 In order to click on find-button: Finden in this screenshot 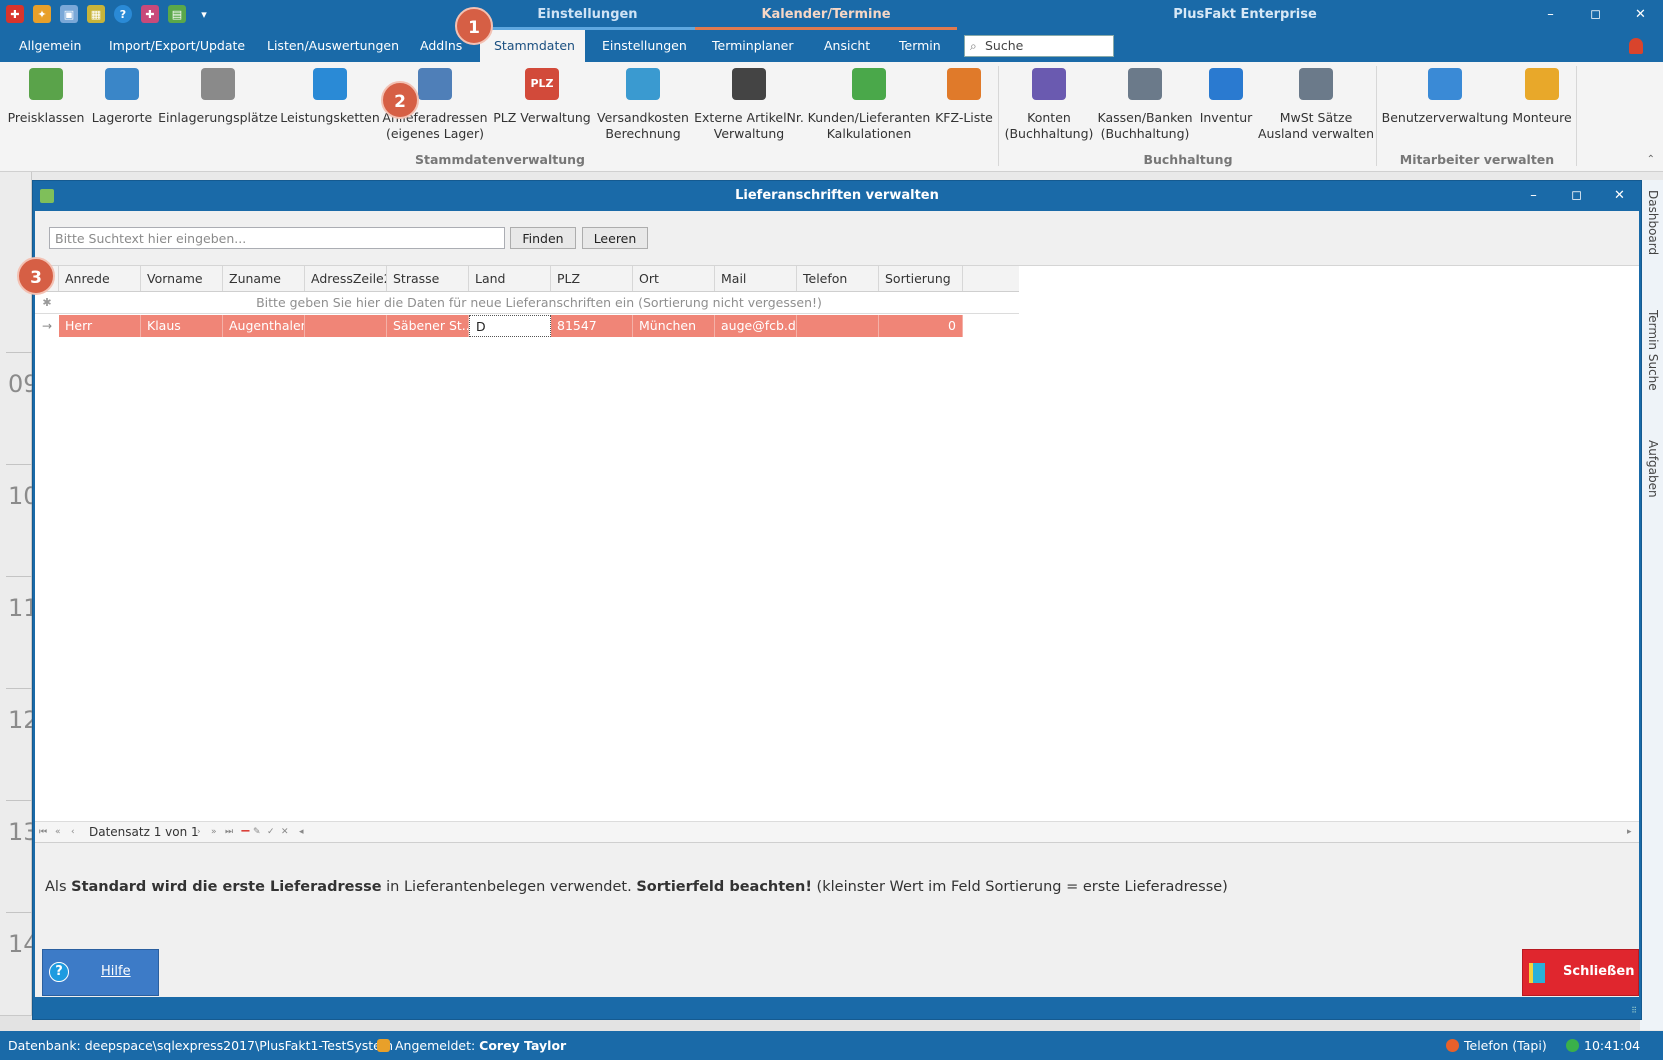, I will do `click(543, 238)`.